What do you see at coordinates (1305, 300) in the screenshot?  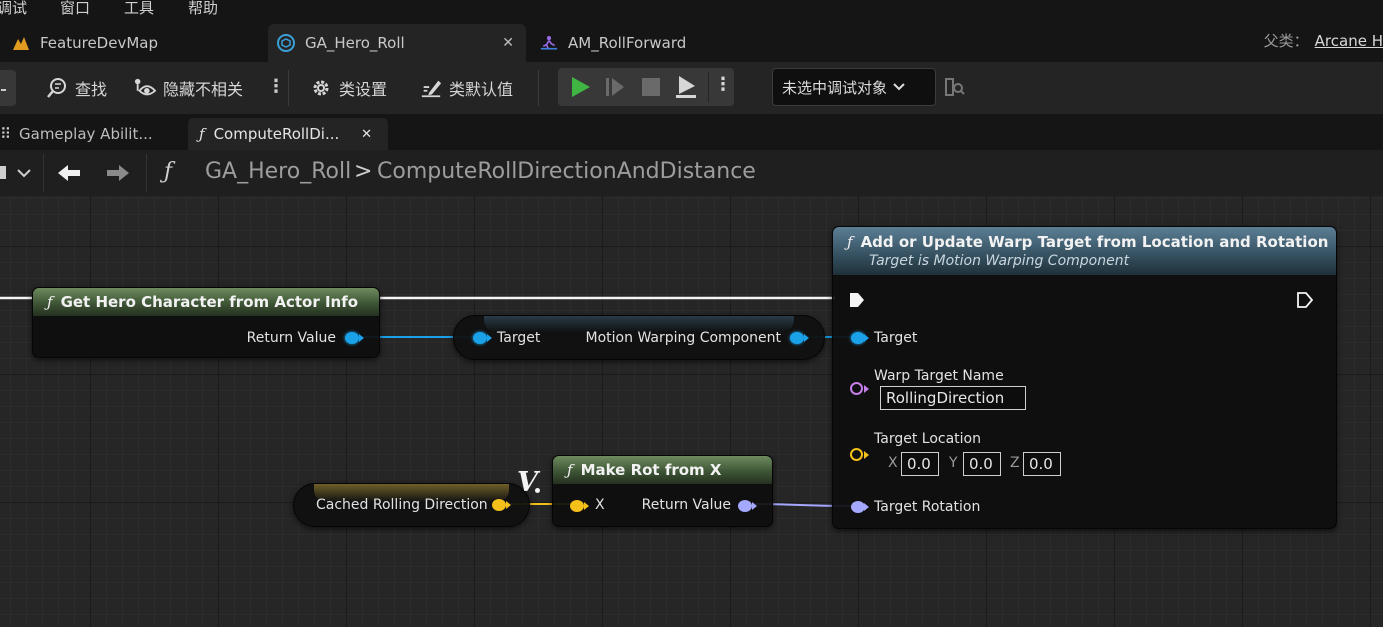 I see `exec-output-pin` at bounding box center [1305, 300].